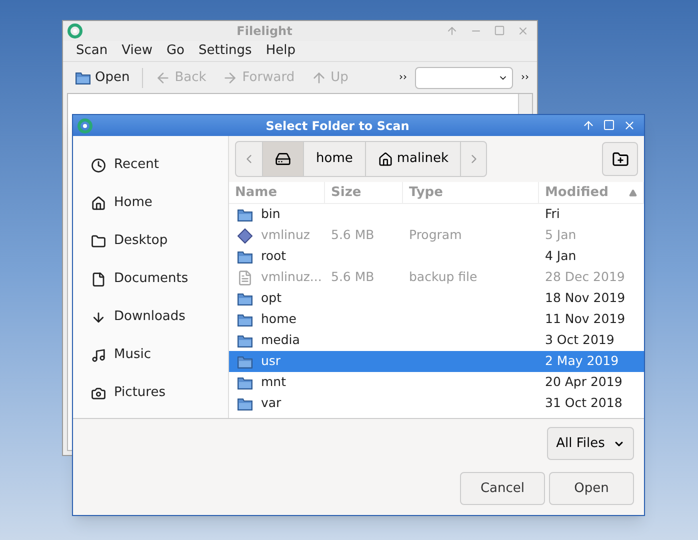  What do you see at coordinates (271, 298) in the screenshot?
I see `file-name: opt` at bounding box center [271, 298].